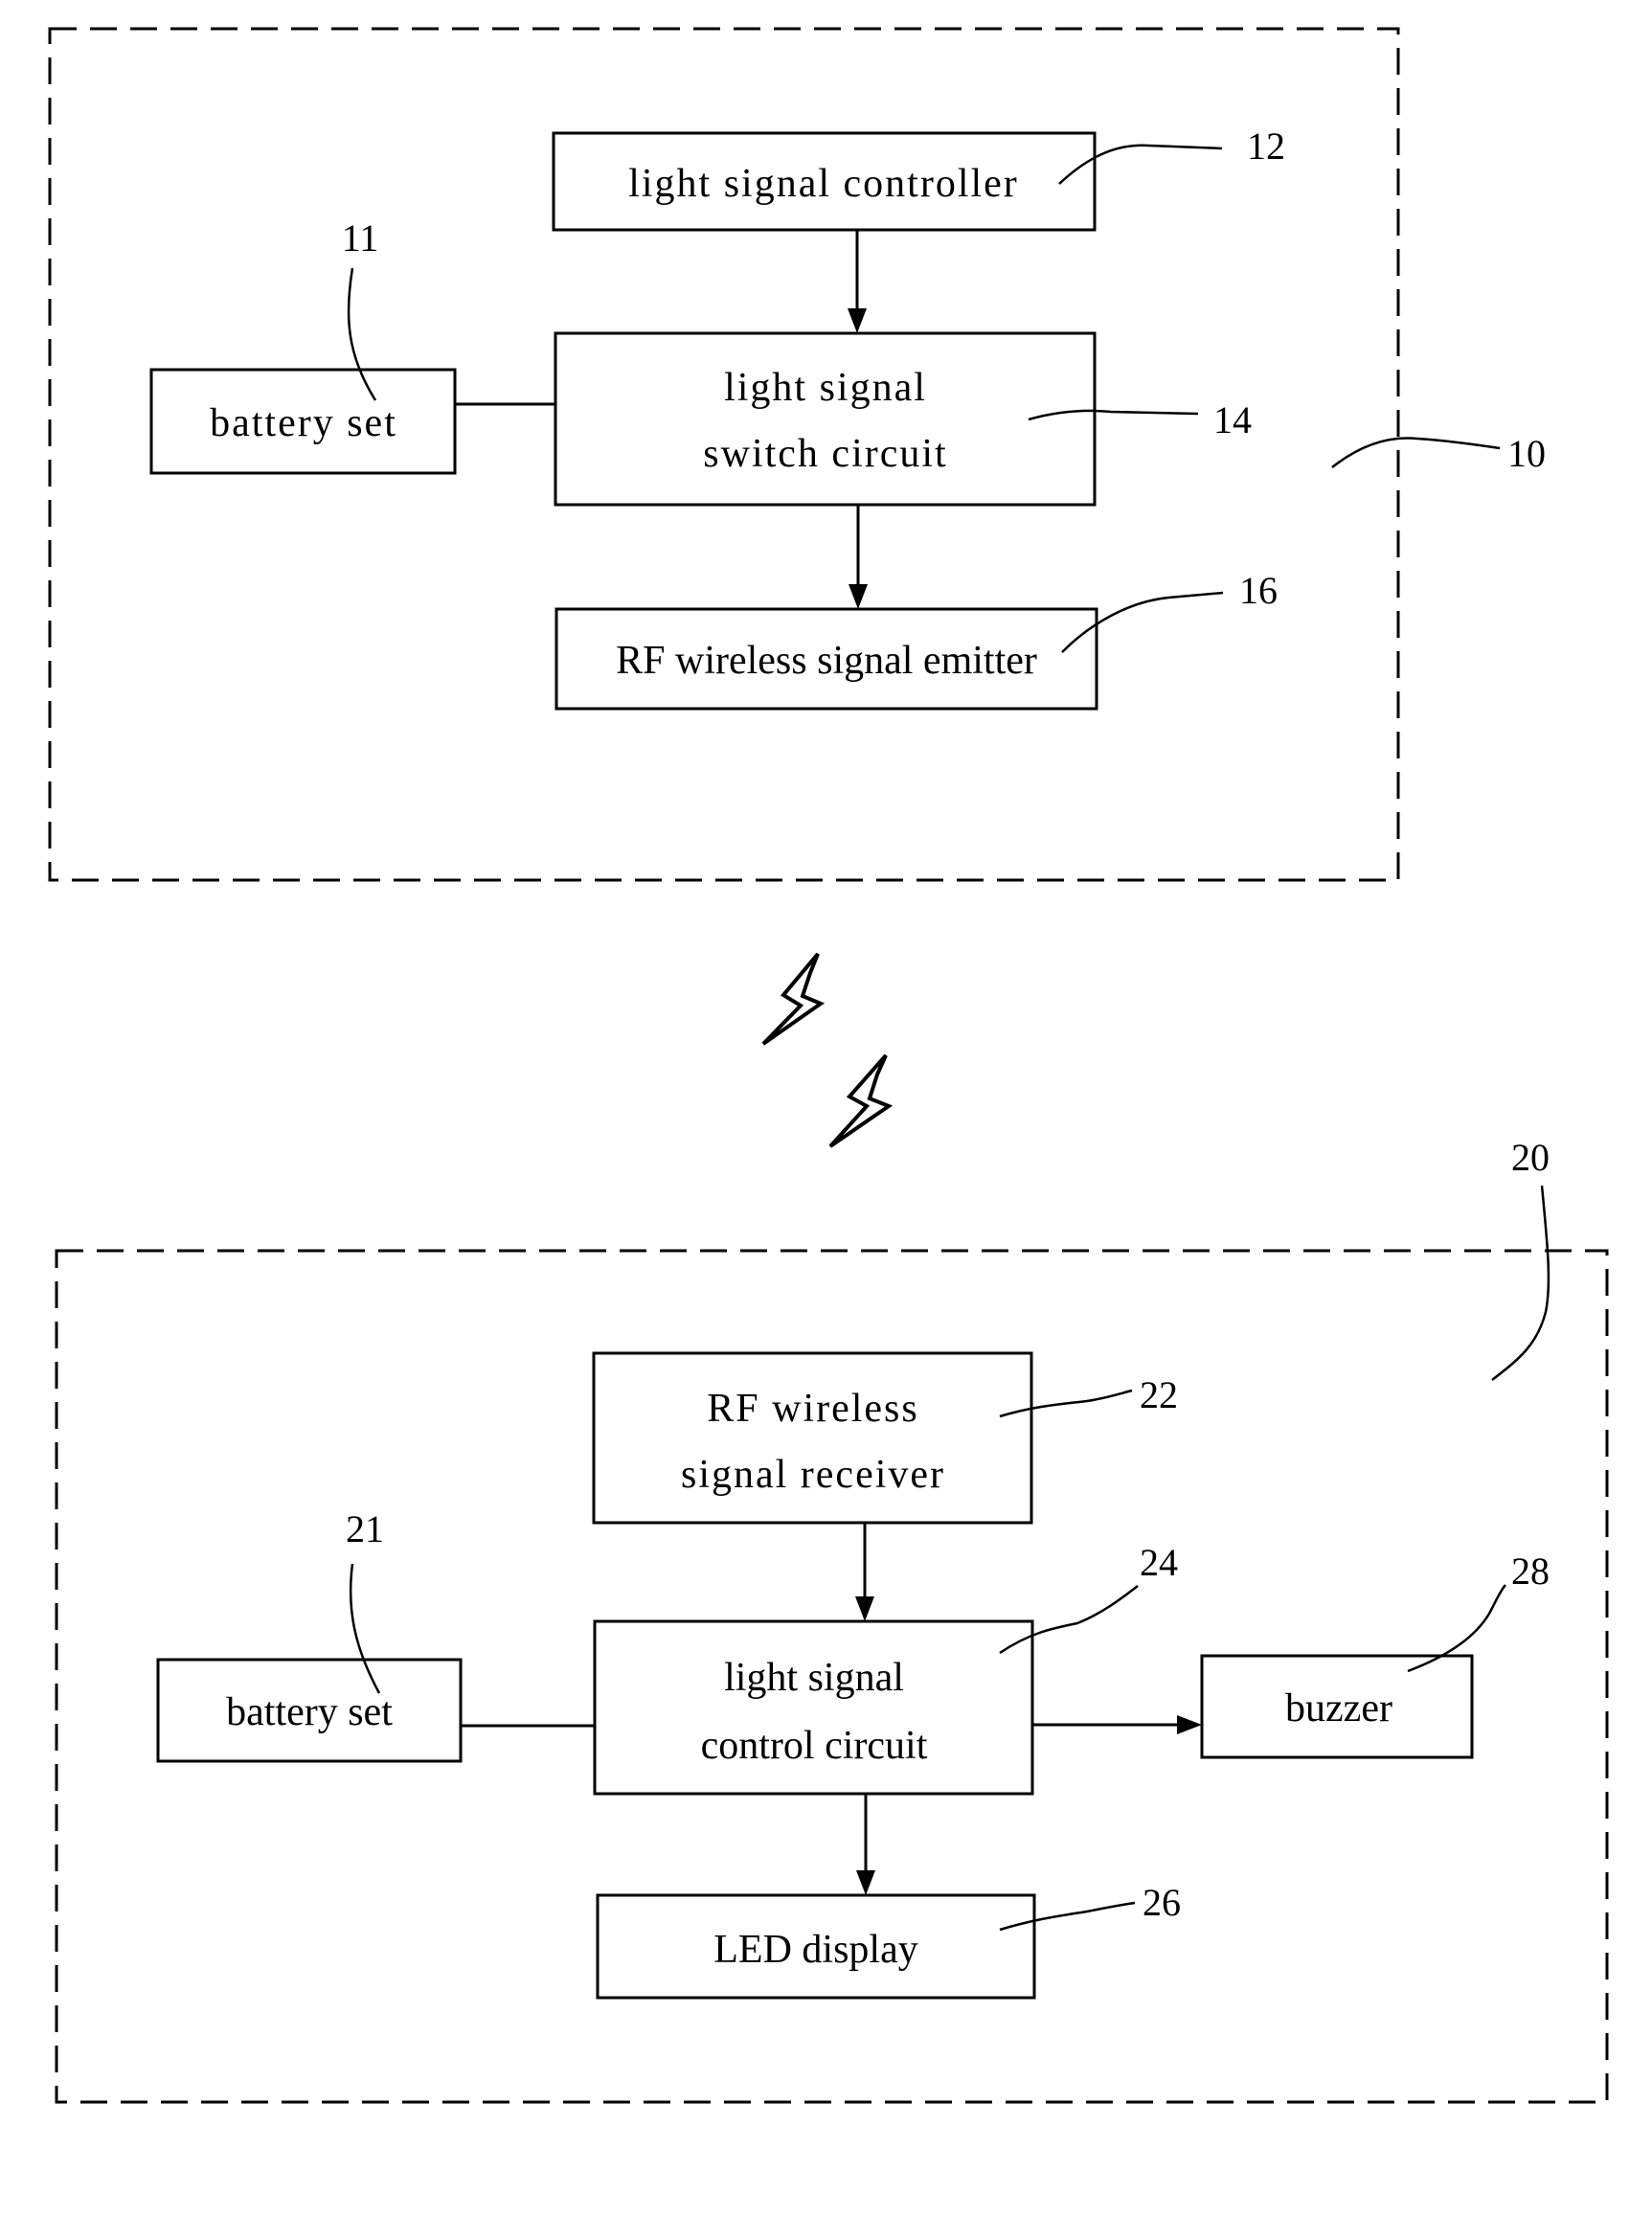 The image size is (1652, 2217). I want to click on controller-label: light signal controller, so click(823, 184).